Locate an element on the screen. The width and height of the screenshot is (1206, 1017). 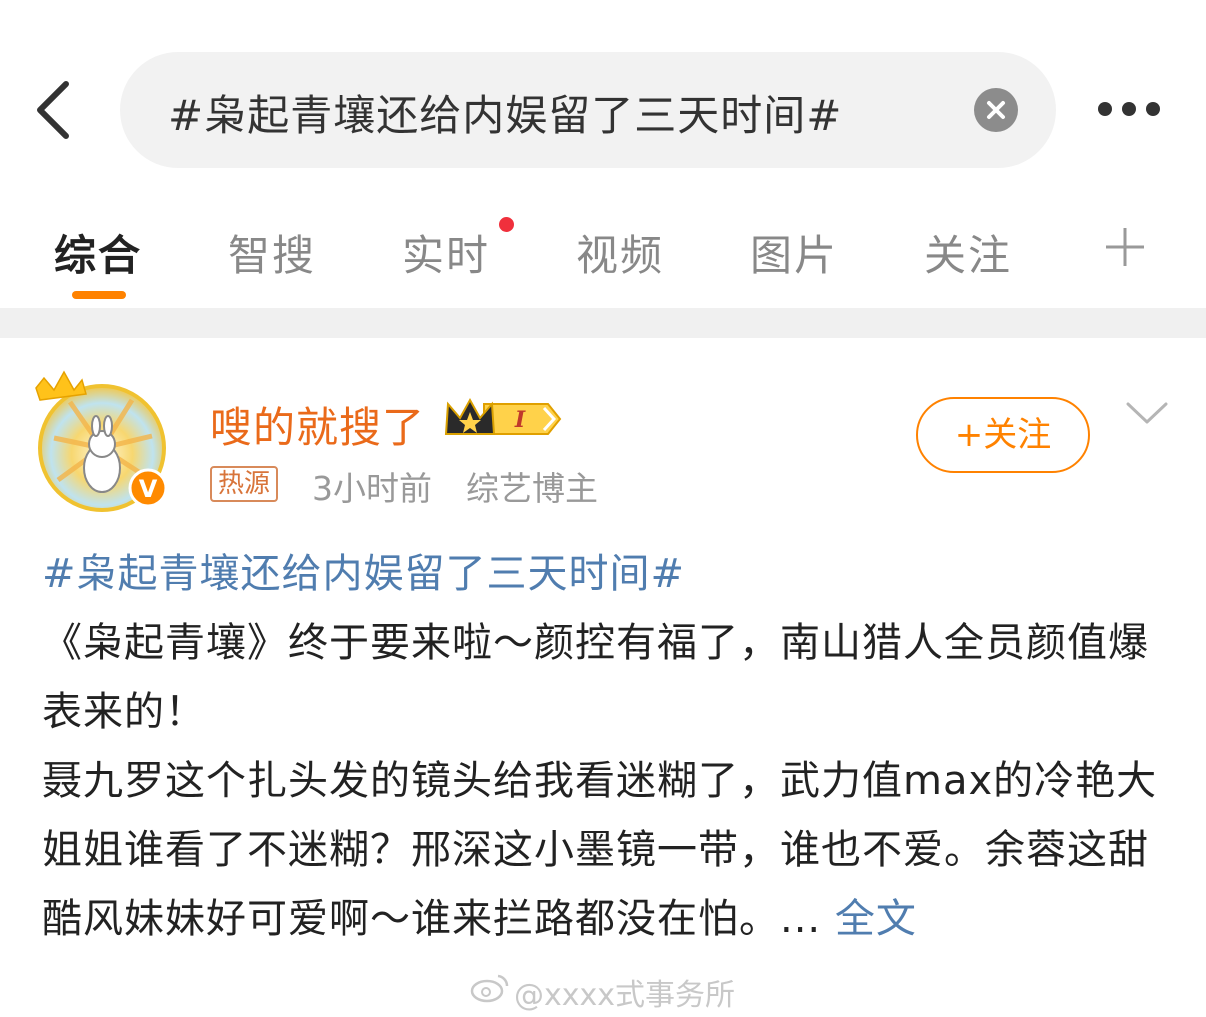
more-options-button is located at coordinates (1131, 111).